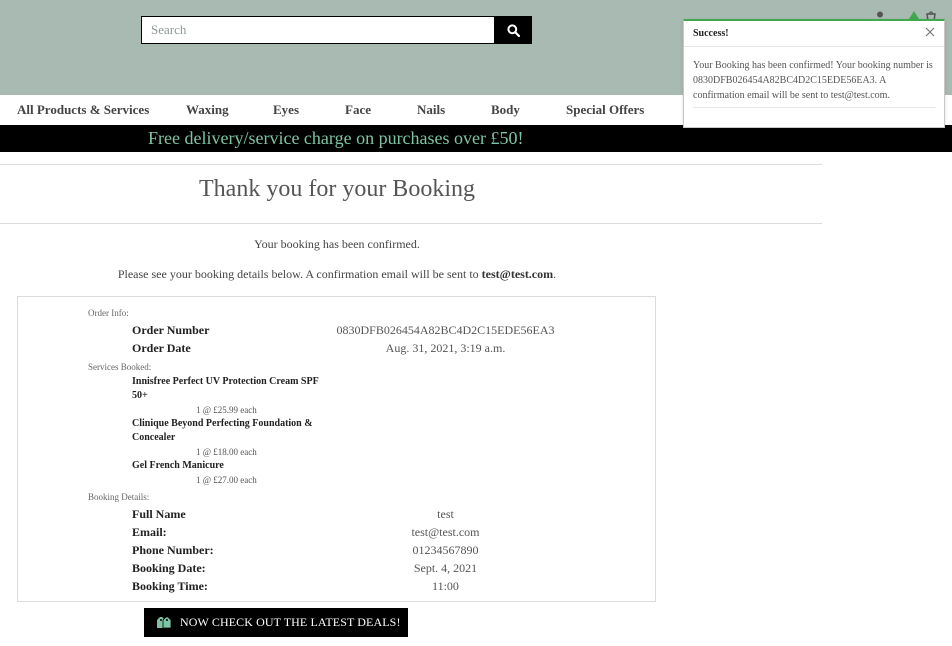  I want to click on full-name-value: test, so click(445, 514).